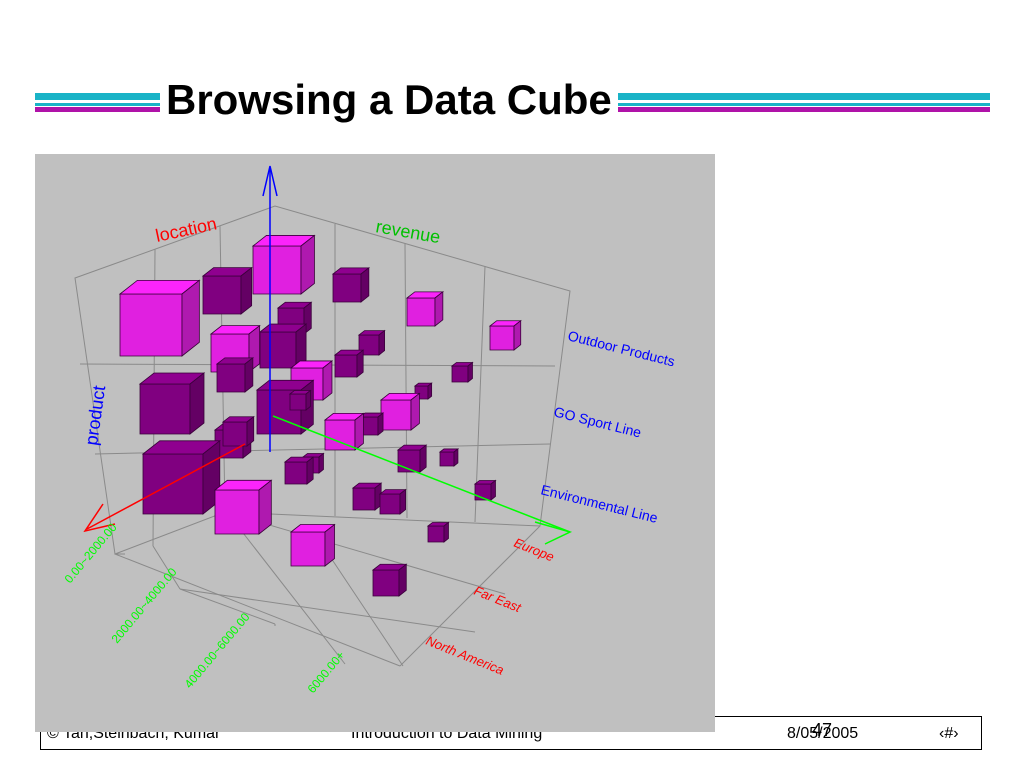  What do you see at coordinates (822, 730) in the screenshot?
I see `slide-number: 47` at bounding box center [822, 730].